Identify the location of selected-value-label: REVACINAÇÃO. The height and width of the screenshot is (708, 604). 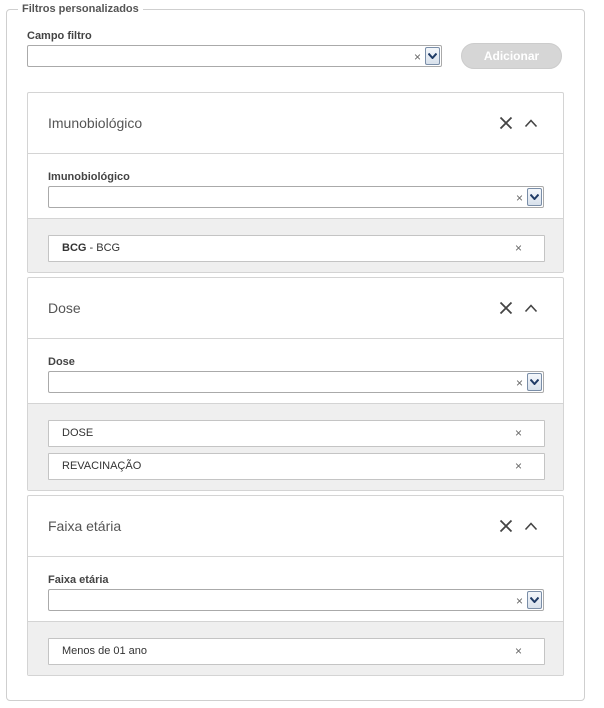
(102, 466).